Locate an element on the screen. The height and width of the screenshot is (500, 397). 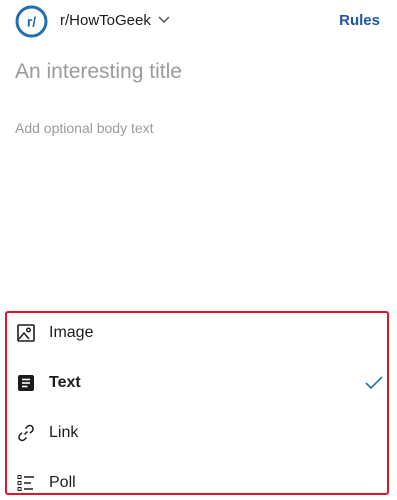
header: r/ r/HowToGeek Rules is located at coordinates (198, 22).